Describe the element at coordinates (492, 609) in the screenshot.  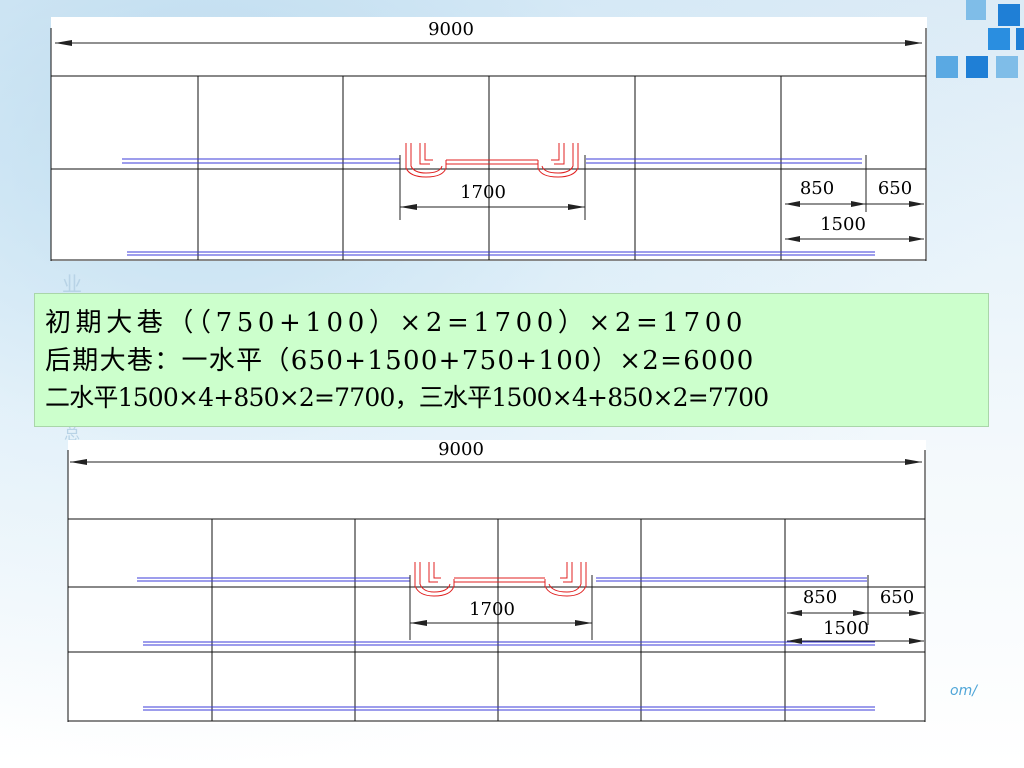
I see `bottom-center-span-label: 1700` at that location.